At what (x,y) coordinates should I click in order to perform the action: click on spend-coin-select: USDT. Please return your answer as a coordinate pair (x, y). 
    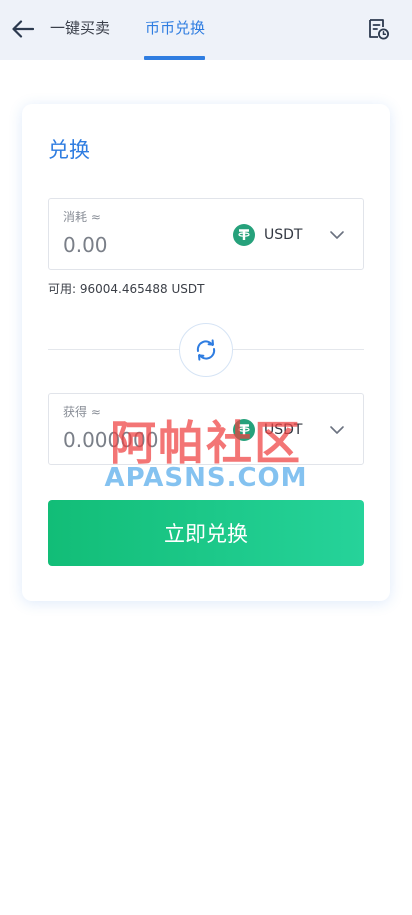
    Looking at the image, I should click on (293, 235).